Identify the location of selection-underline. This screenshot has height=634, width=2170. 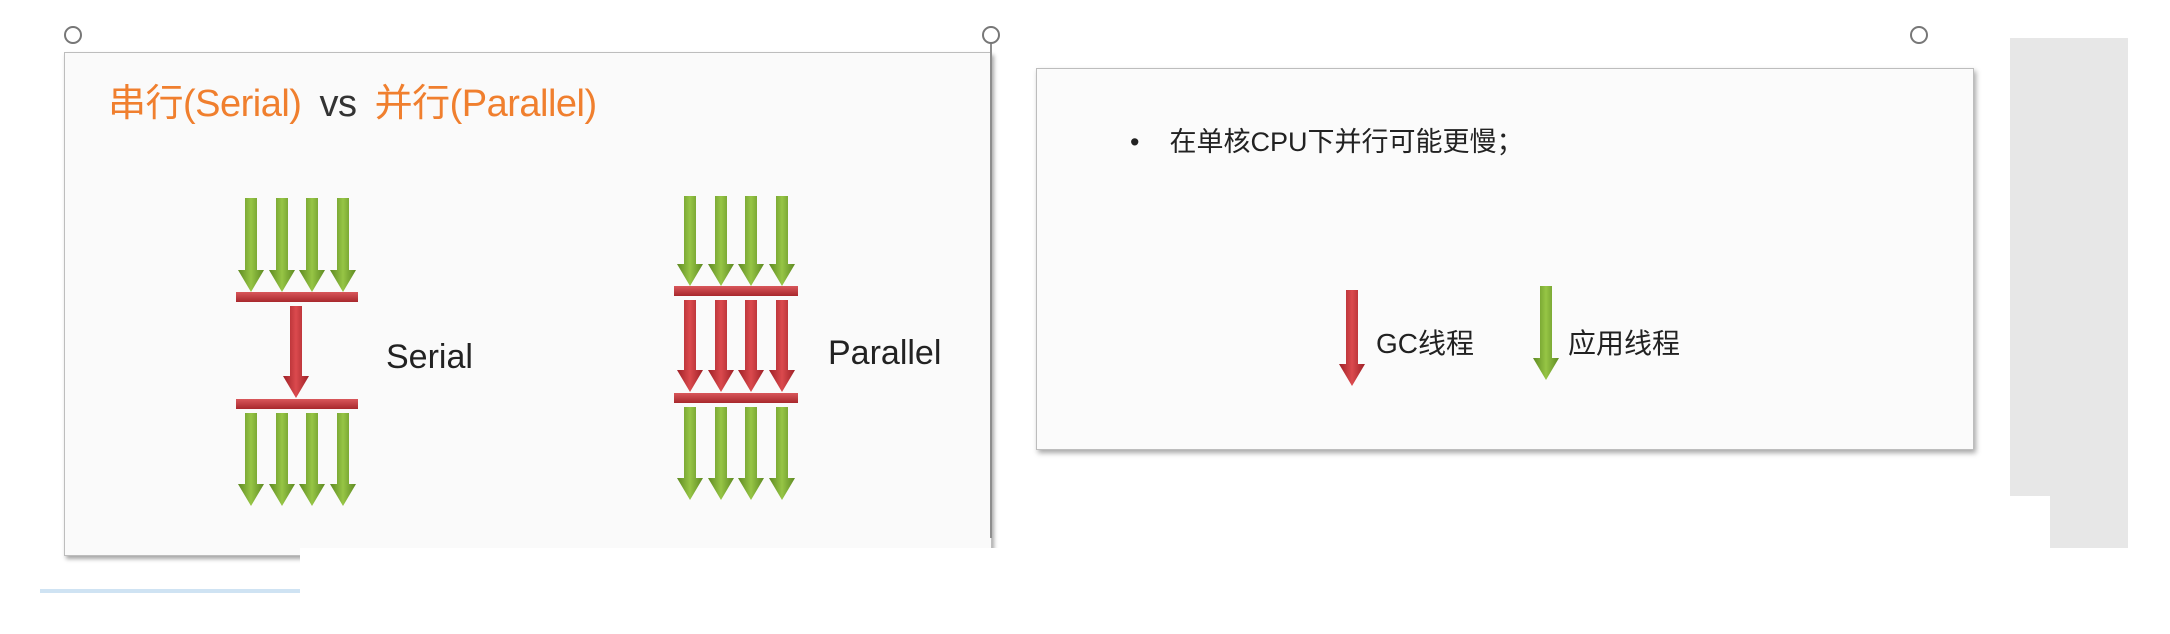
(170, 591).